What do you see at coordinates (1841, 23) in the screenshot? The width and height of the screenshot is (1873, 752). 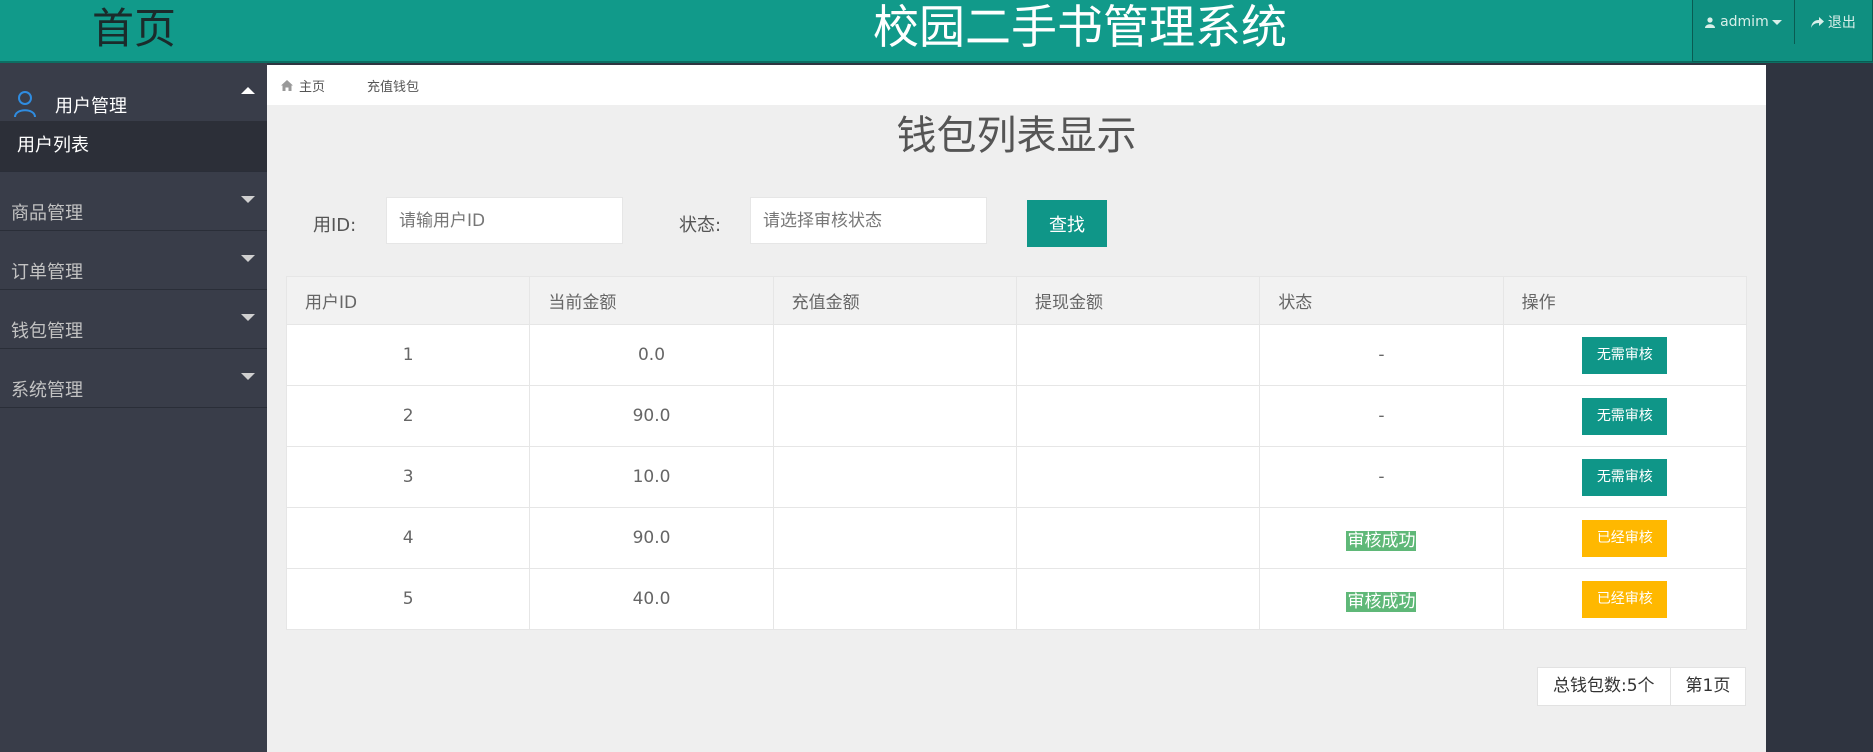 I see `logout-label: 退出` at bounding box center [1841, 23].